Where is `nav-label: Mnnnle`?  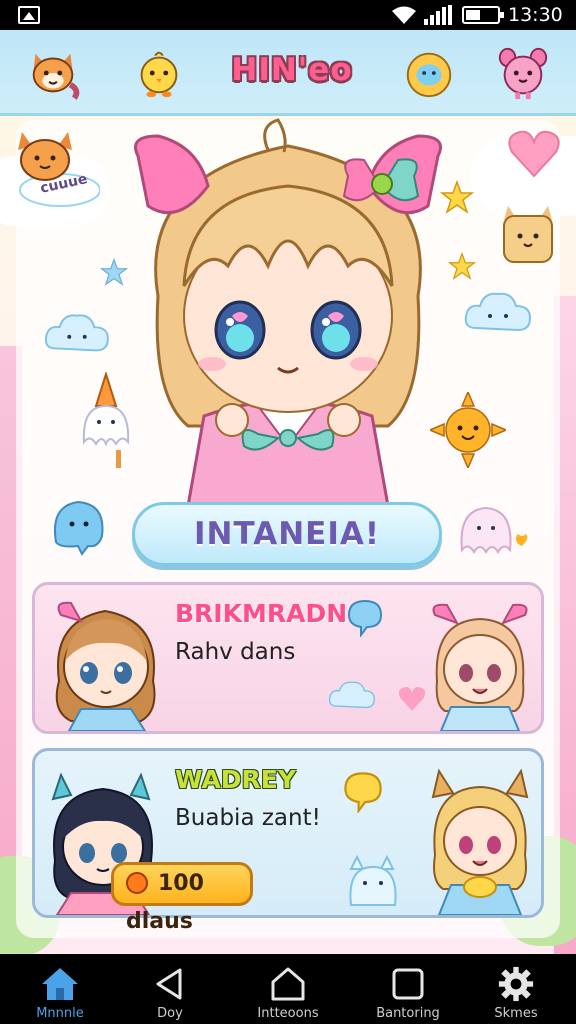
nav-label: Mnnnle is located at coordinates (60, 1013).